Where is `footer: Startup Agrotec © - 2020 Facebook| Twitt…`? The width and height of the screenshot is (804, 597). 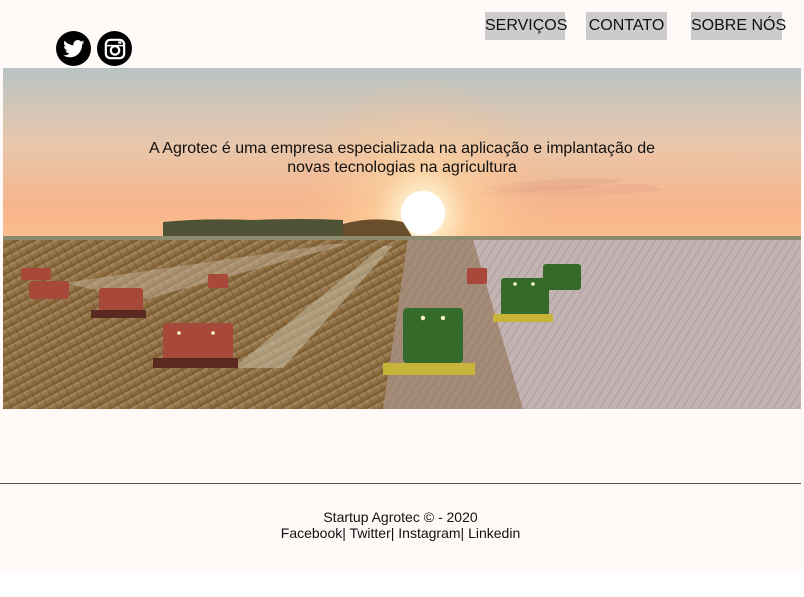 footer: Startup Agrotec © - 2020 Facebook| Twitt… is located at coordinates (400, 525).